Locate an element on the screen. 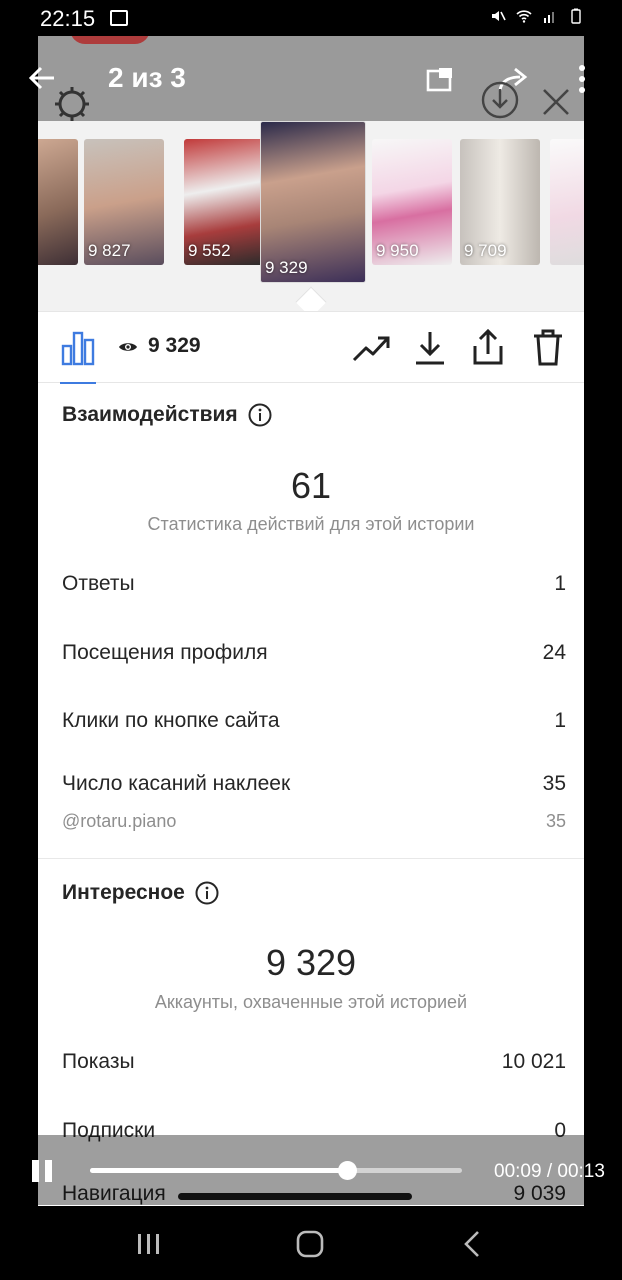 The image size is (622, 1280). video-controls: 00:09 / 00:13 is located at coordinates (311, 1171).